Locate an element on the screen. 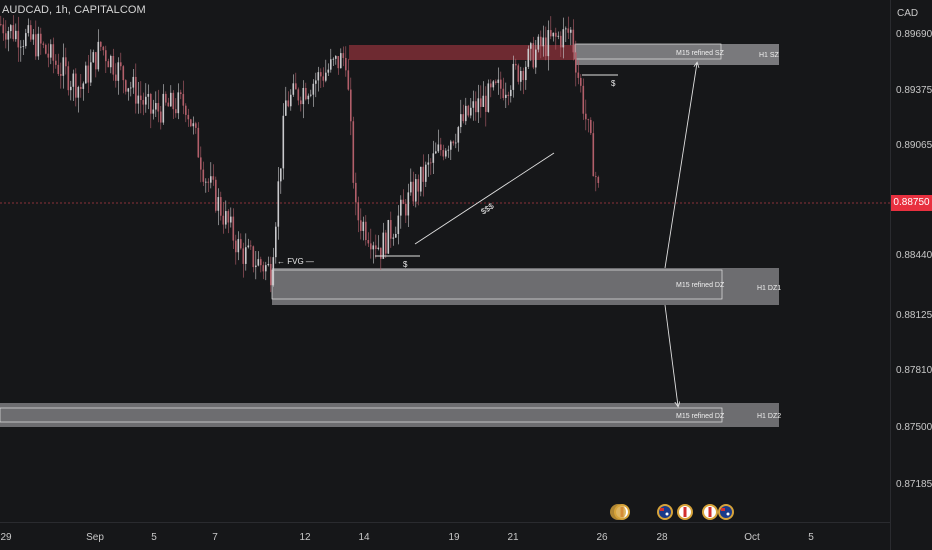 This screenshot has height=550, width=932. event-icons is located at coordinates (672, 512).